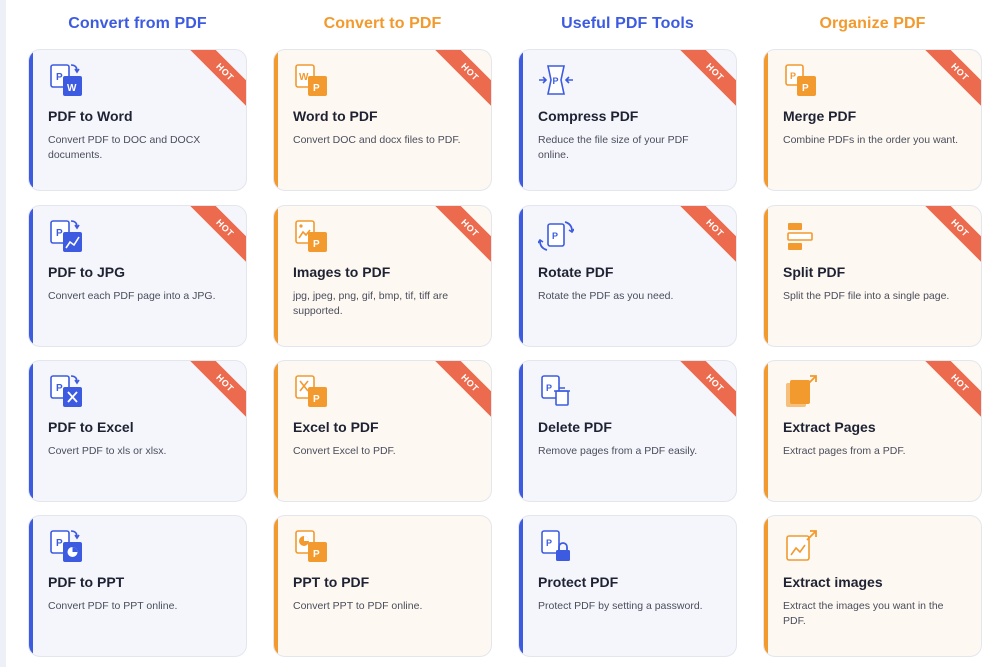  What do you see at coordinates (556, 236) in the screenshot?
I see `rotate-pdf-icon: P` at bounding box center [556, 236].